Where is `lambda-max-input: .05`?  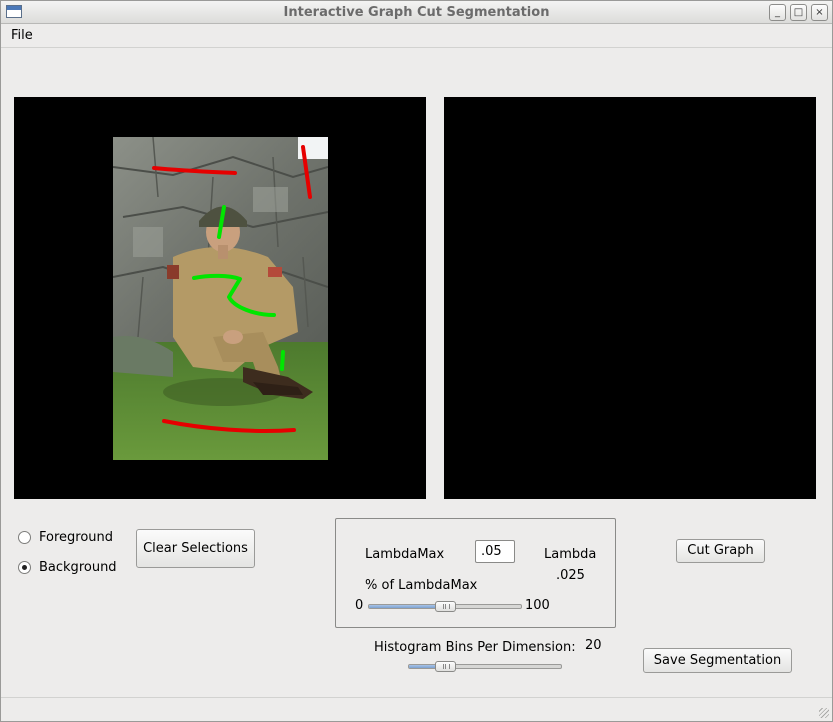
lambda-max-input: .05 is located at coordinates (495, 551).